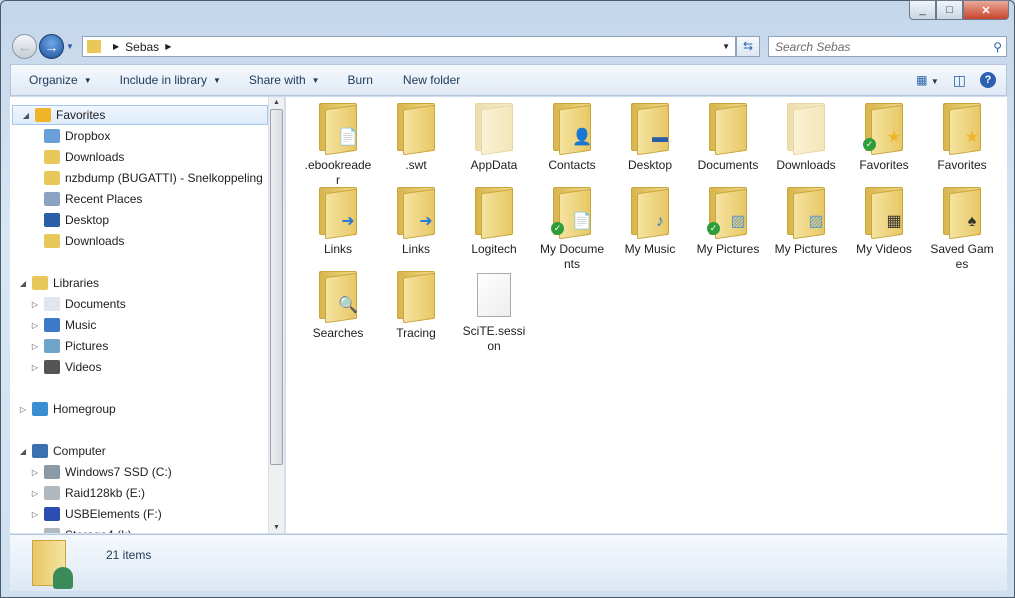 The height and width of the screenshot is (598, 1015). Describe the element at coordinates (650, 219) in the screenshot. I see `file-item: ♪ My Music` at that location.